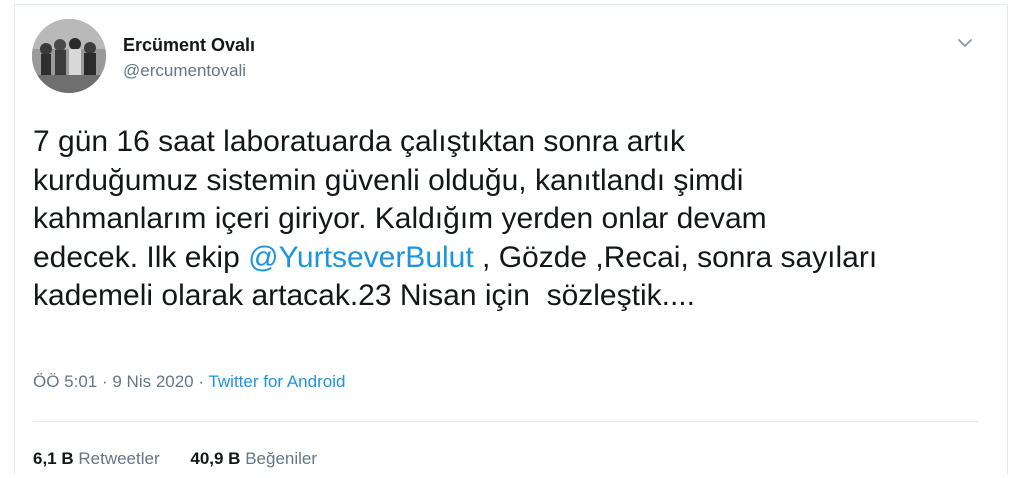 This screenshot has height=478, width=1024. What do you see at coordinates (965, 43) in the screenshot?
I see `chevron-down-icon` at bounding box center [965, 43].